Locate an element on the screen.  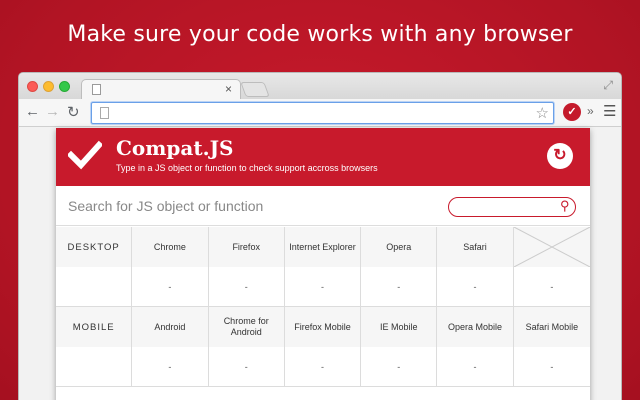
app-title: Compat.JS is located at coordinates (175, 148).